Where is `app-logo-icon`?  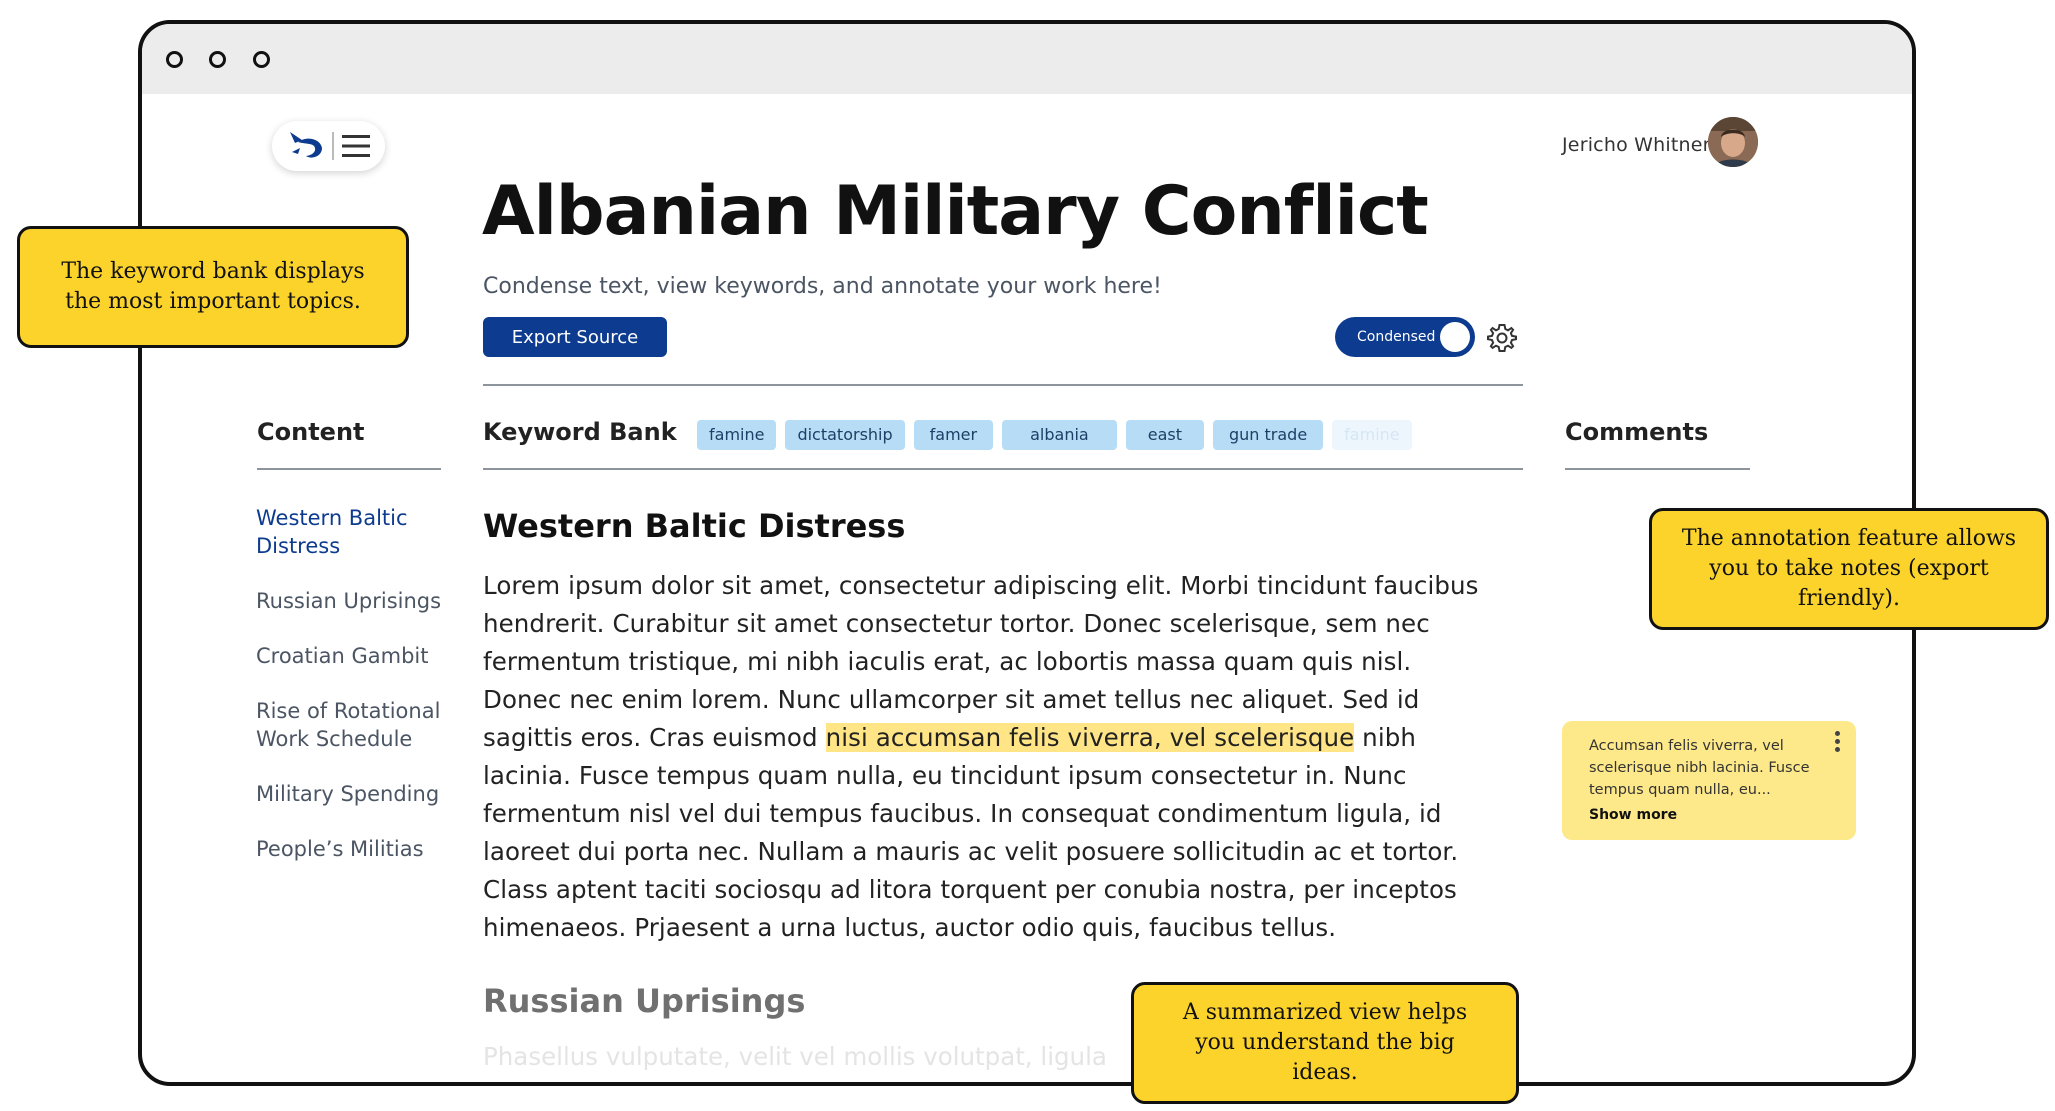 app-logo-icon is located at coordinates (306, 145).